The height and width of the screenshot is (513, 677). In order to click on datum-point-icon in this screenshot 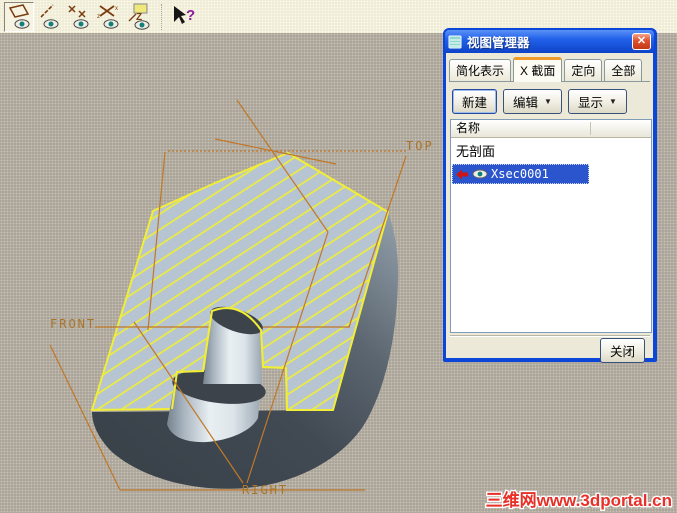, I will do `click(78, 16)`.